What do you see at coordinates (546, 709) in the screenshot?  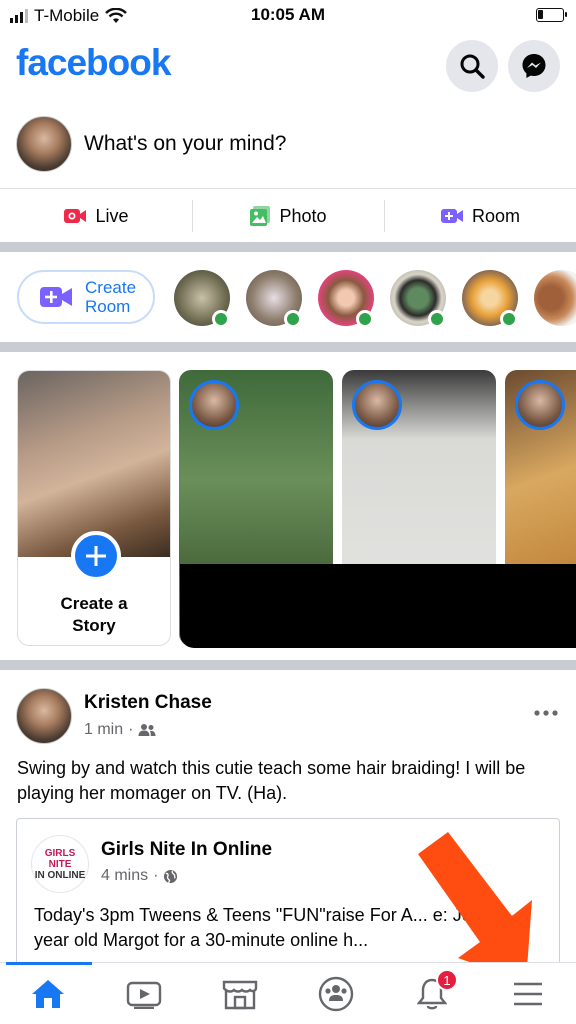 I see `more-options-button` at bounding box center [546, 709].